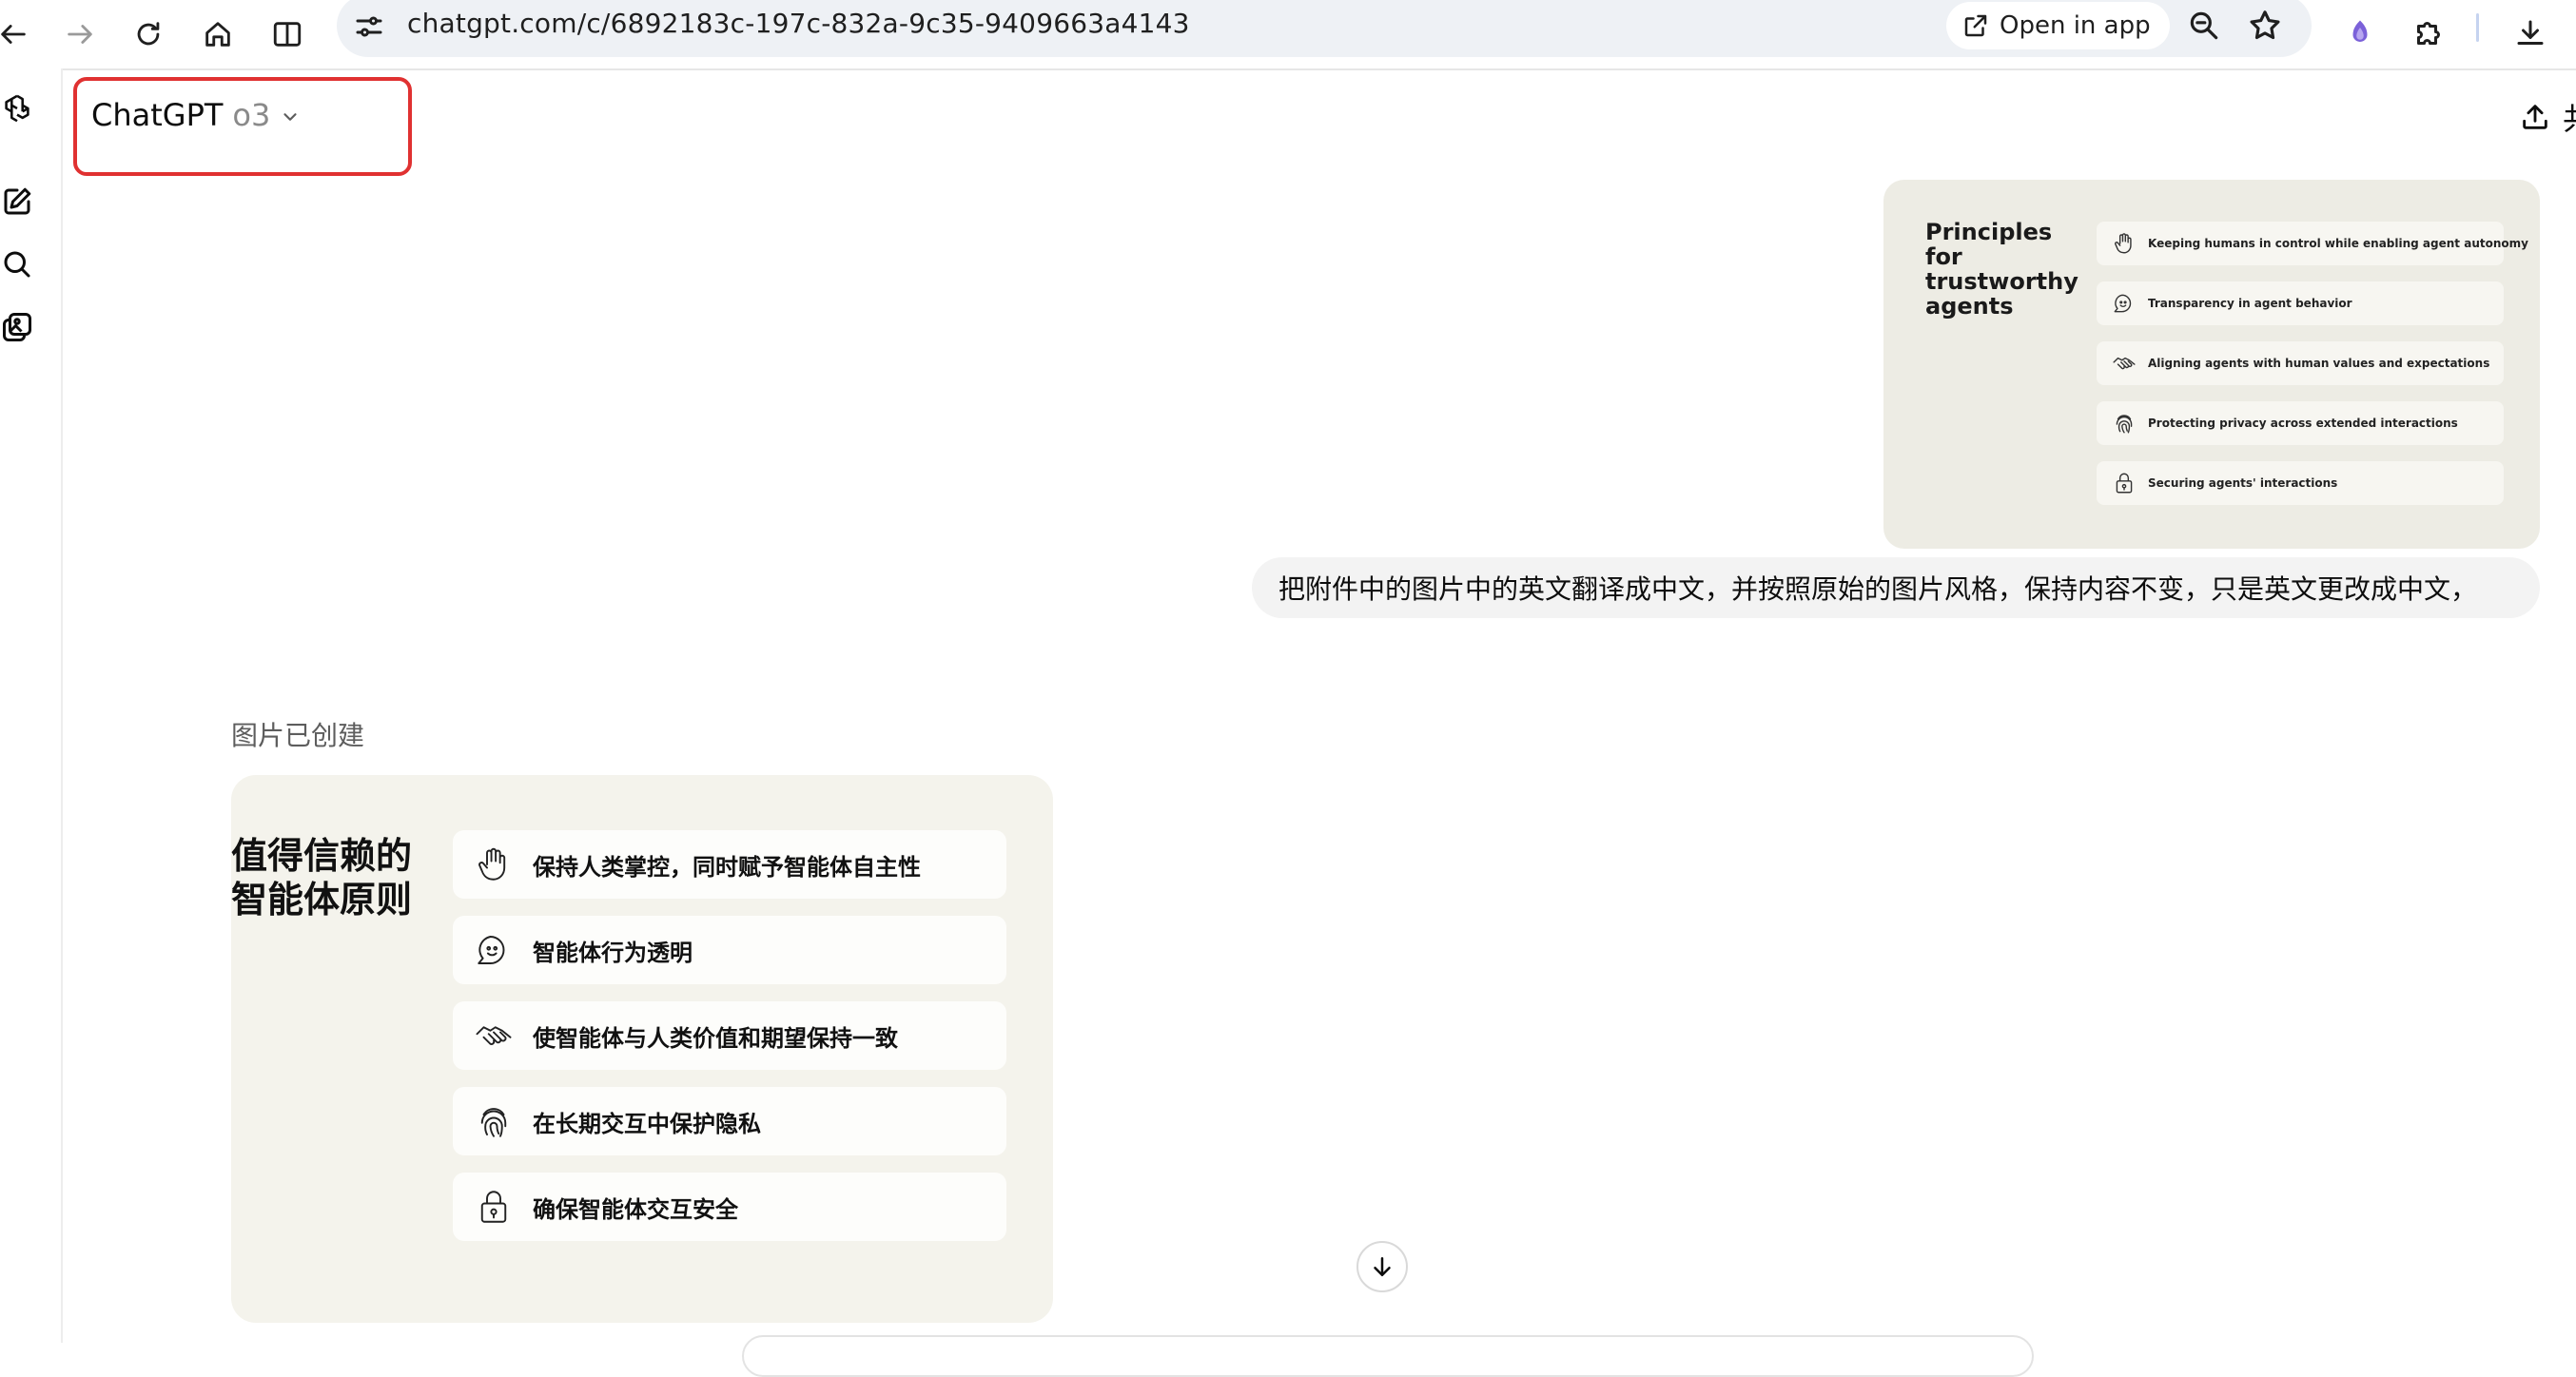 The width and height of the screenshot is (2576, 1377). Describe the element at coordinates (635, 1209) in the screenshot. I see `generated-principle-label: 确保智能体交互安全` at that location.